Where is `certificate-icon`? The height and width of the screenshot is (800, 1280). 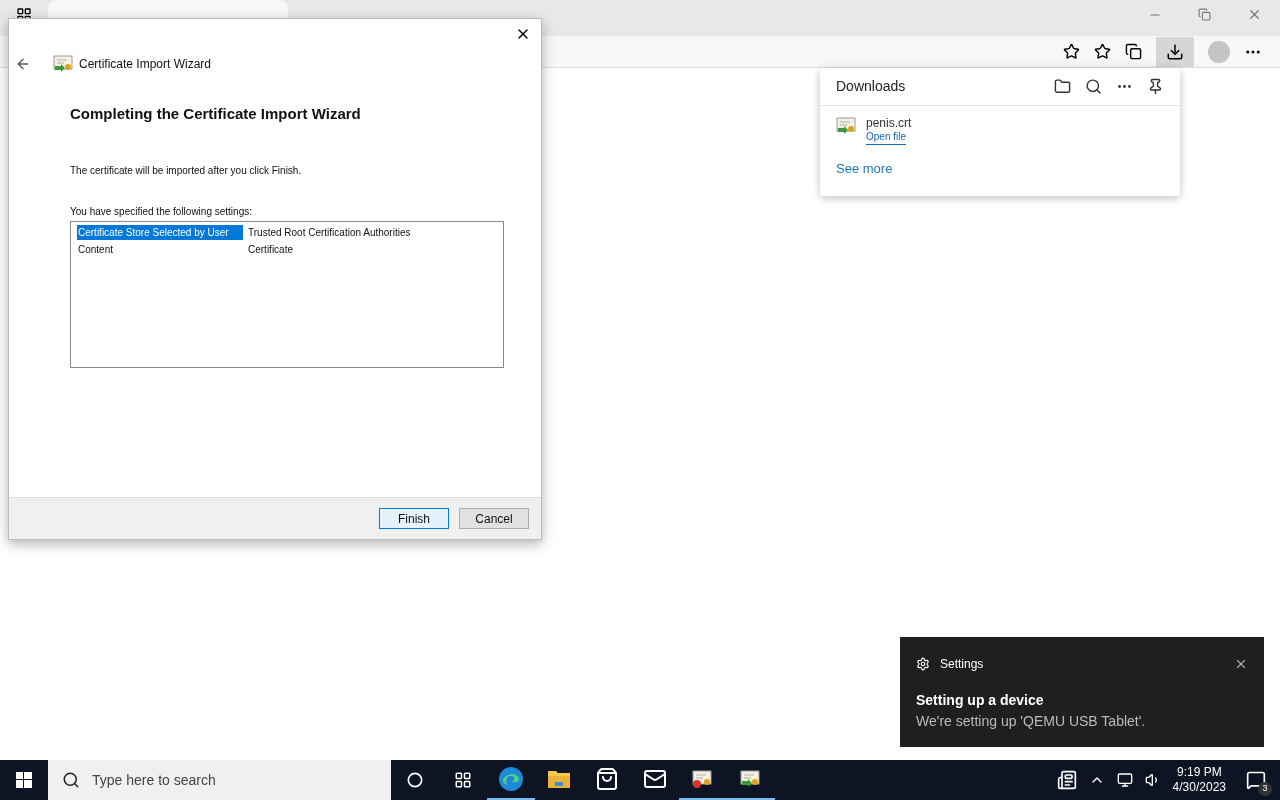
certificate-icon is located at coordinates (847, 126).